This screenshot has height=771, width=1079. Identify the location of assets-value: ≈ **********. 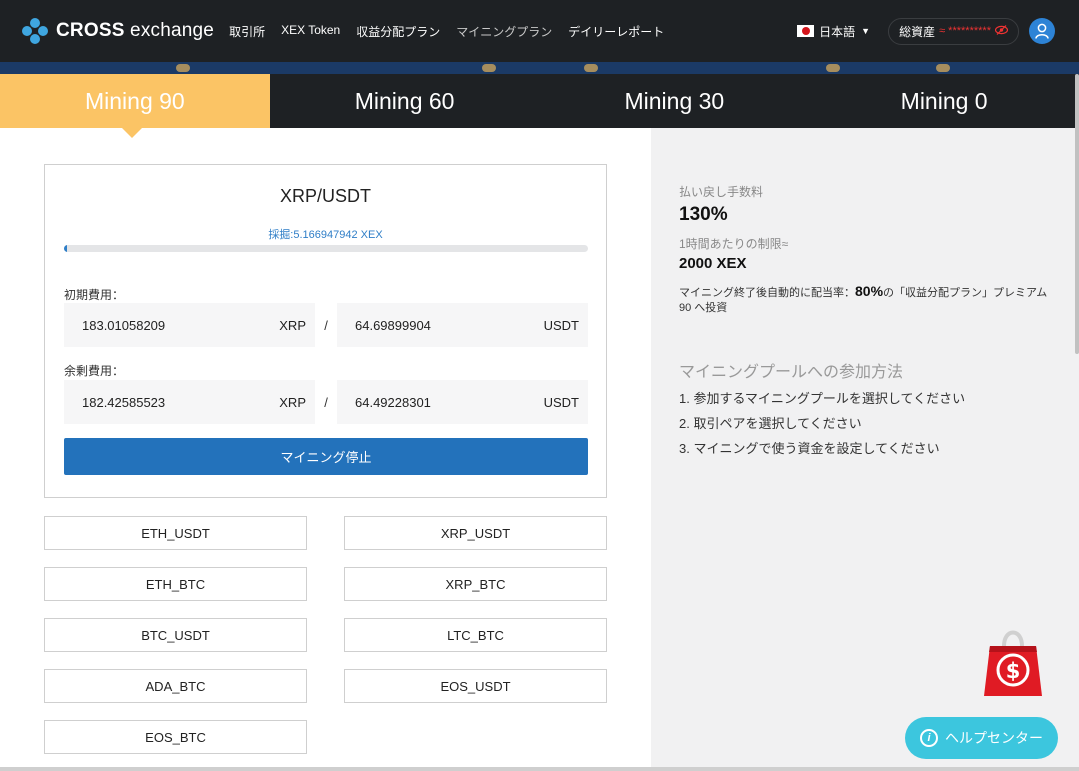
(965, 31).